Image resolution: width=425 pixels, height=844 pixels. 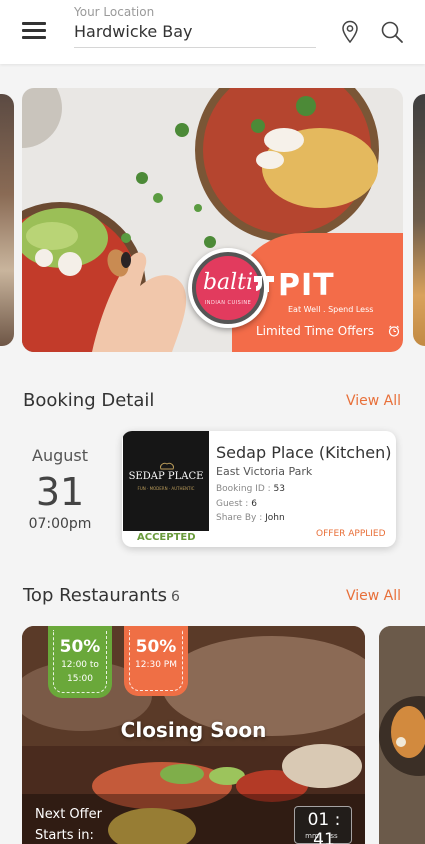 I want to click on restaurants-count: 6, so click(x=175, y=597).